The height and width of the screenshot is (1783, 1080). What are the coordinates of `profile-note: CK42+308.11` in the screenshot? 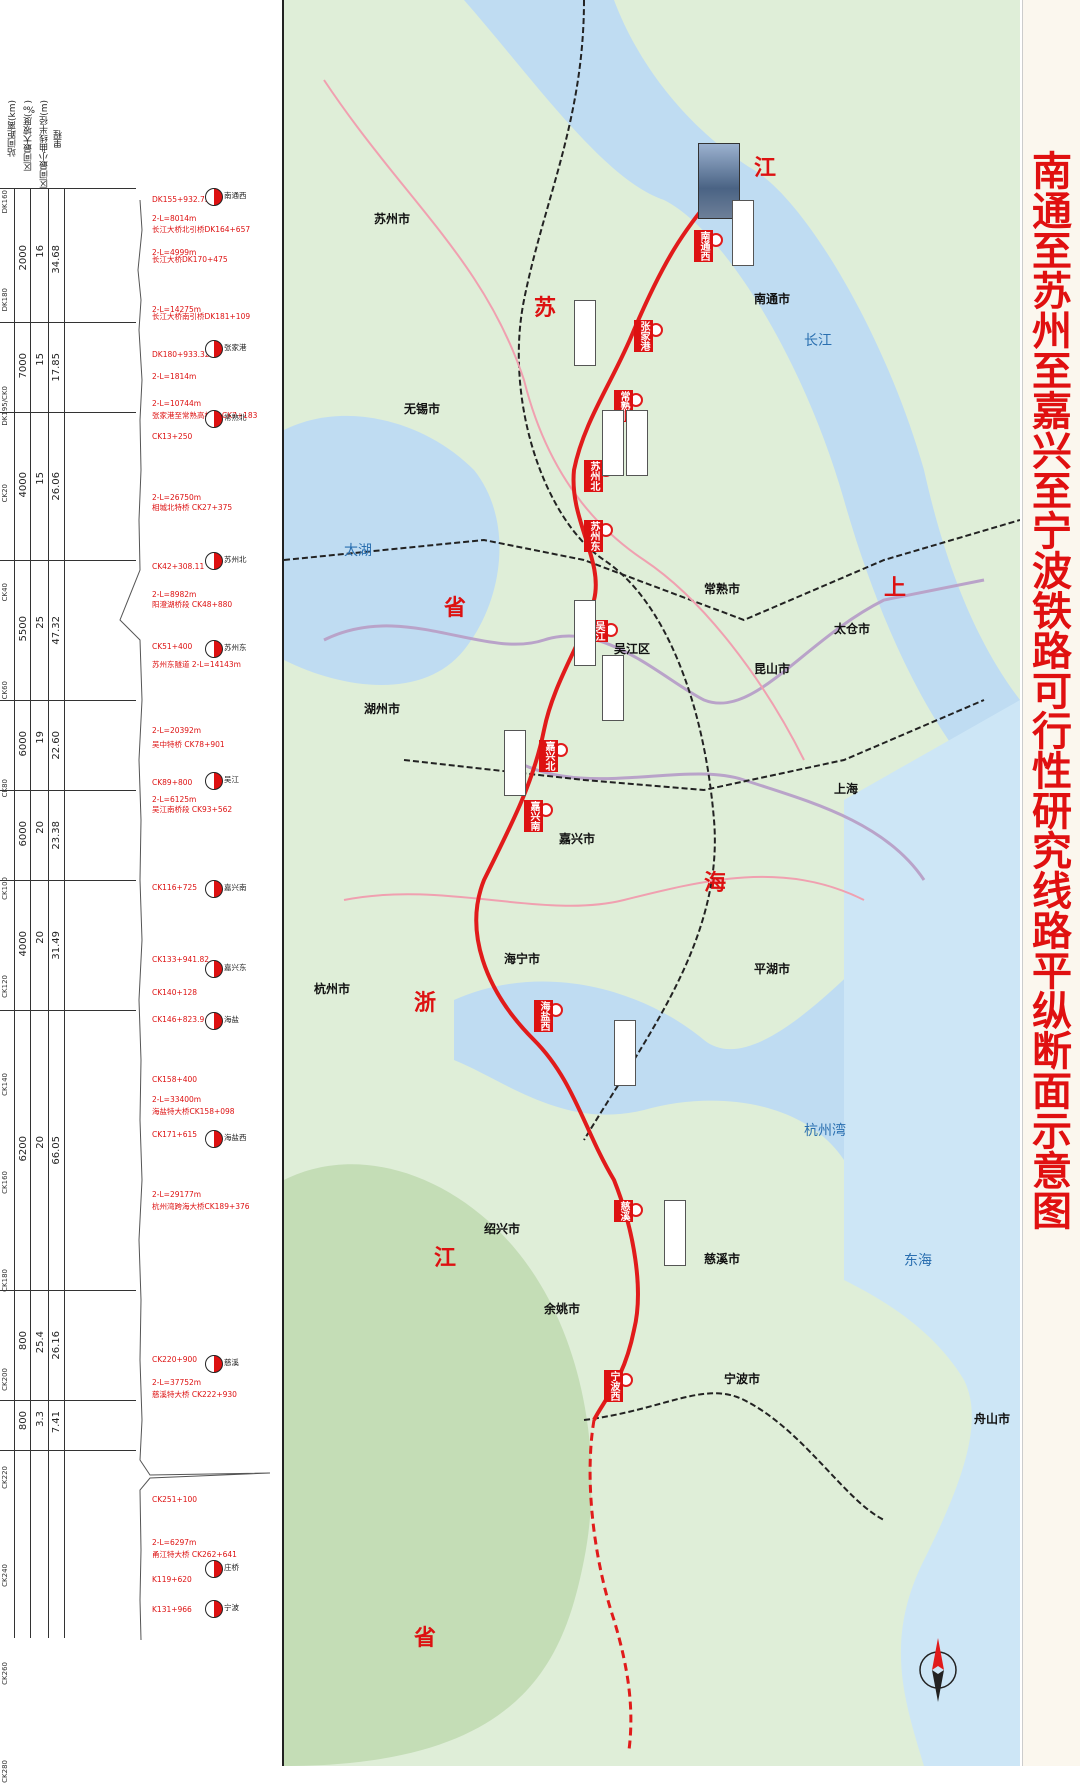 It's located at (178, 566).